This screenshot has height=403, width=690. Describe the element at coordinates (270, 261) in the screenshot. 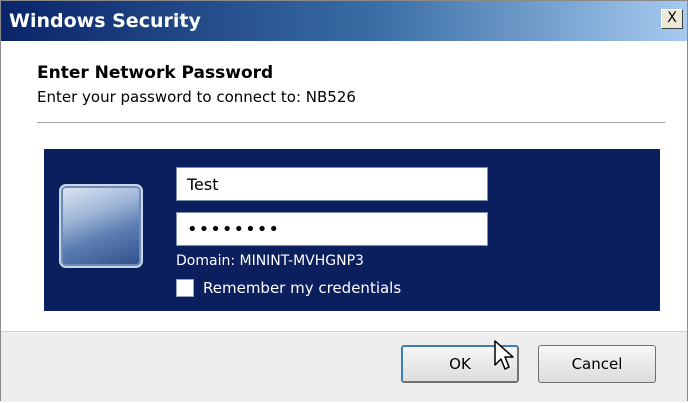

I see `domain-label: Domain: MININT-MVHGNP3` at that location.